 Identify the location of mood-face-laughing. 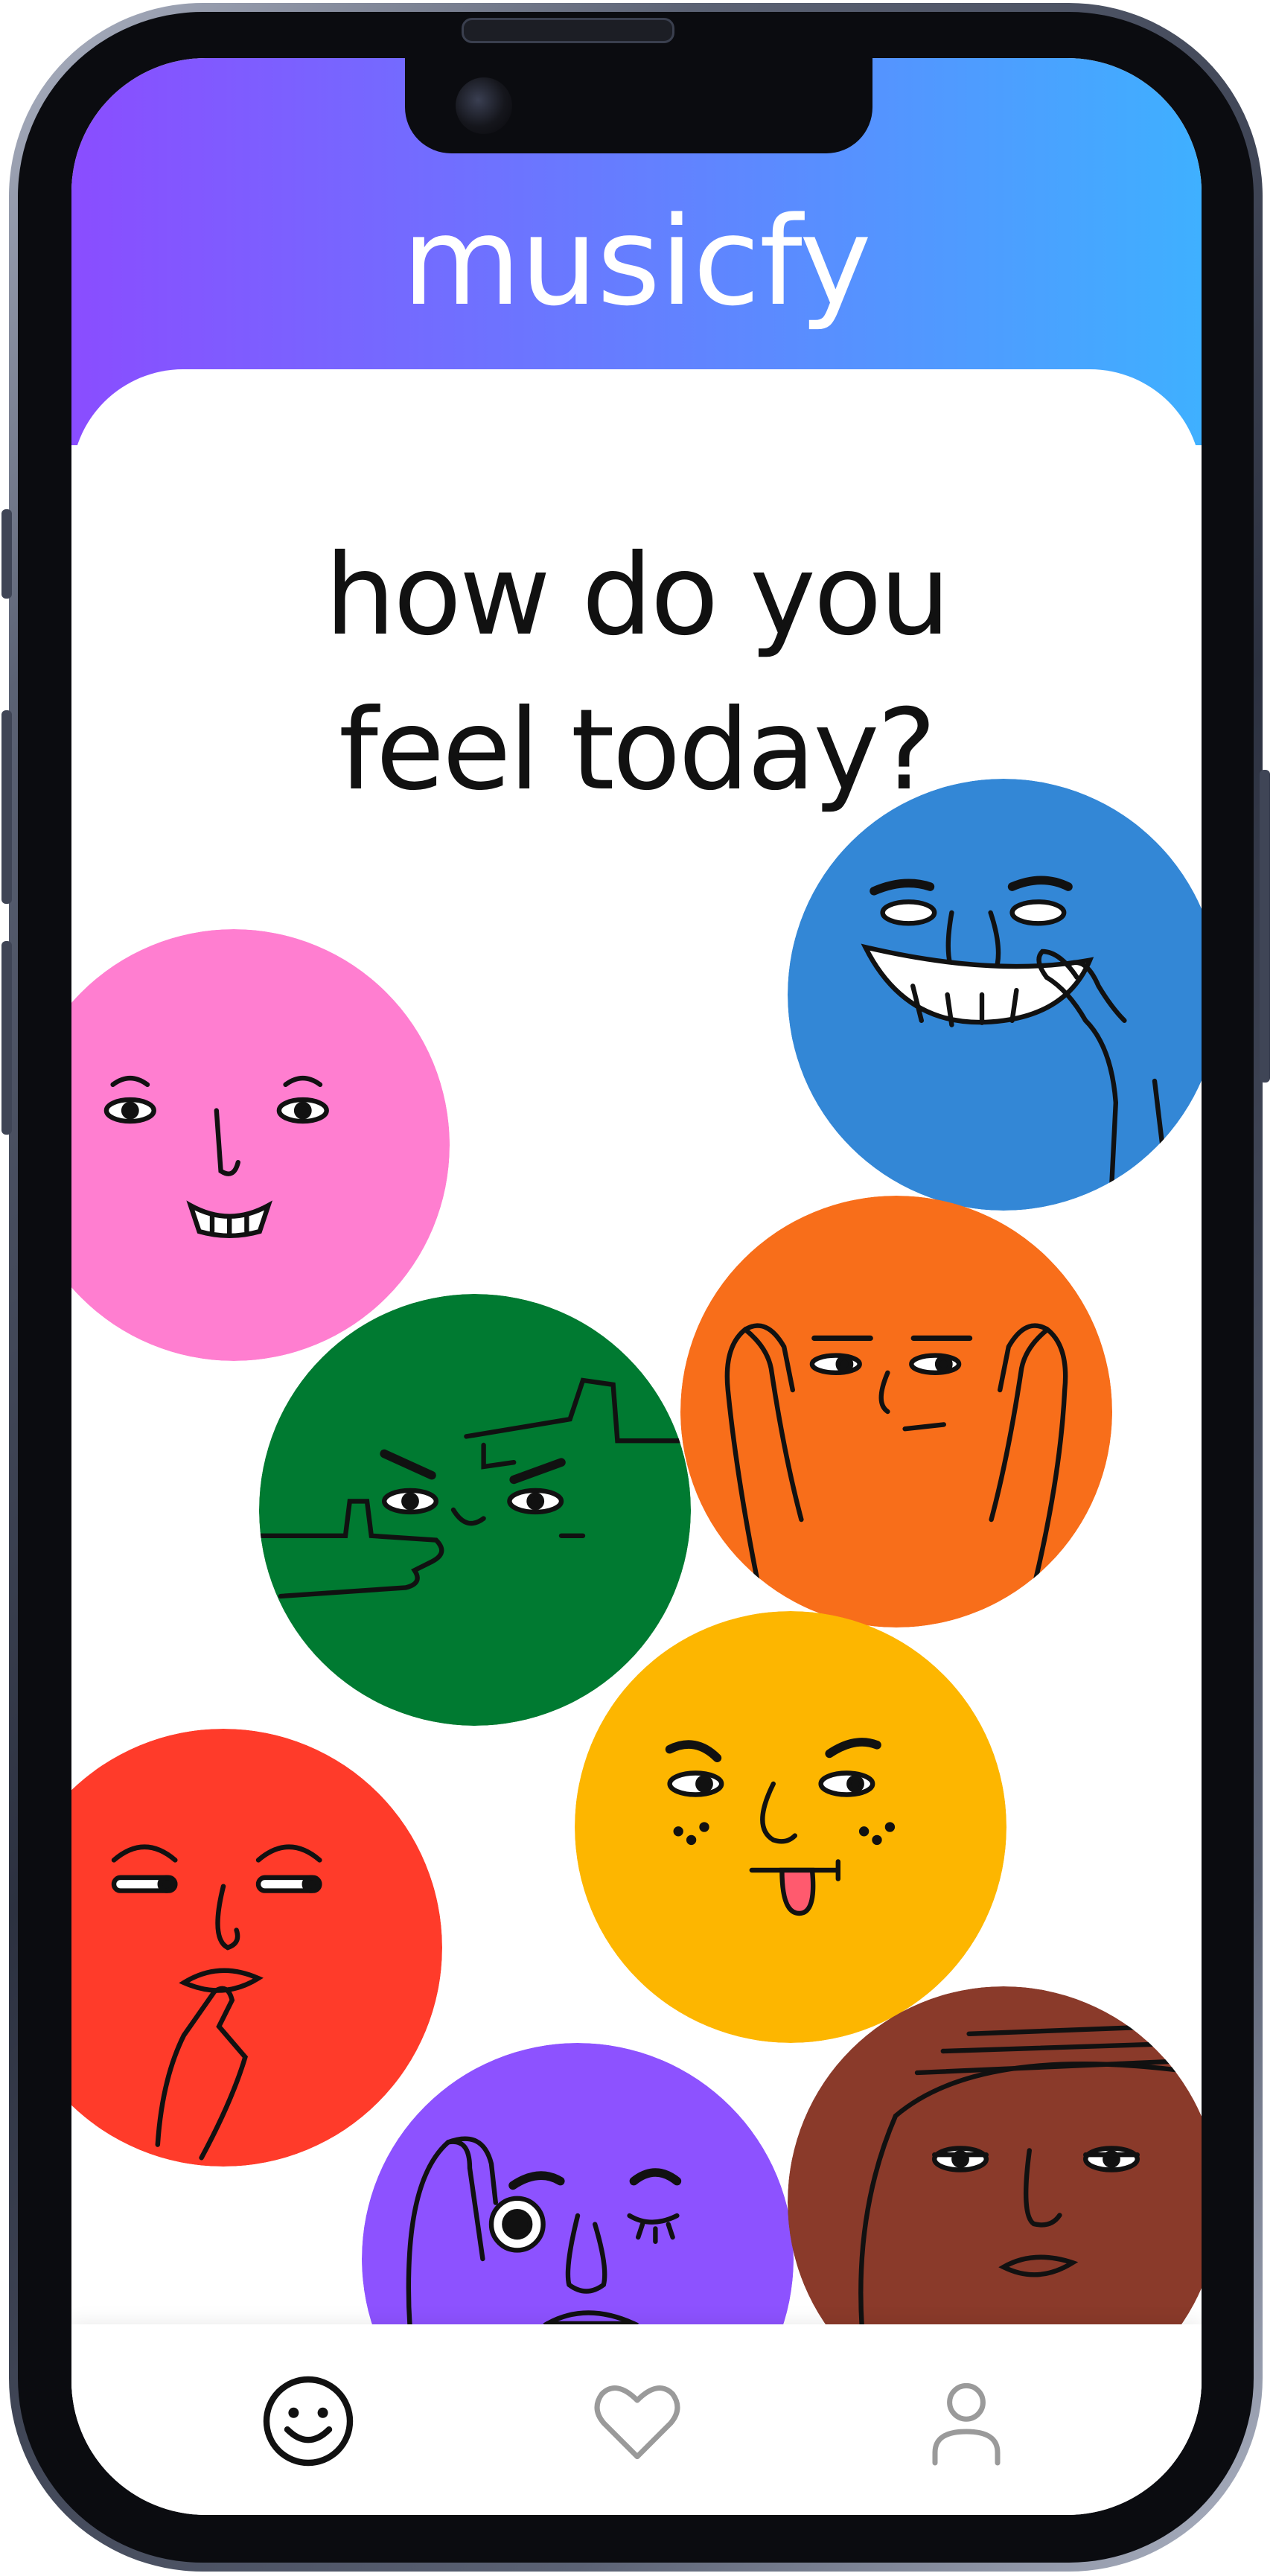
(995, 995).